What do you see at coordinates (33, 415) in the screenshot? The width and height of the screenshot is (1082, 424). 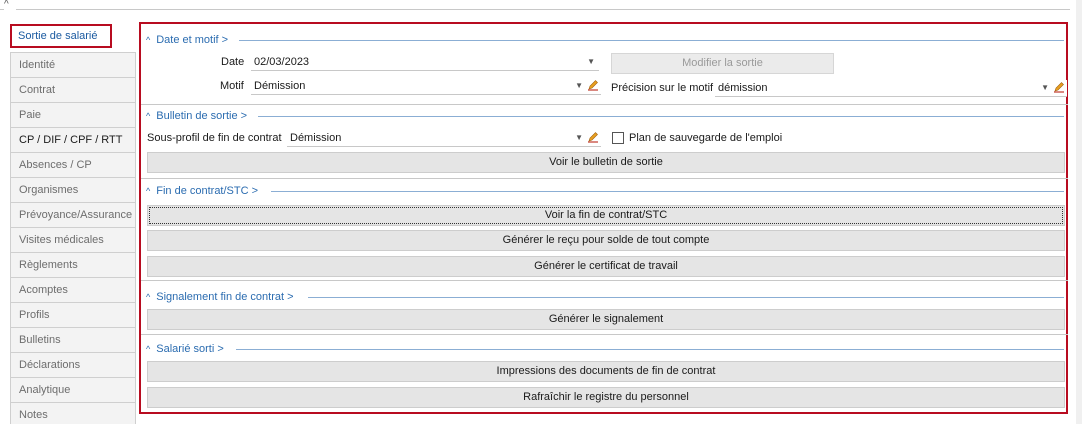 I see `sidebar-item-label: Notes` at bounding box center [33, 415].